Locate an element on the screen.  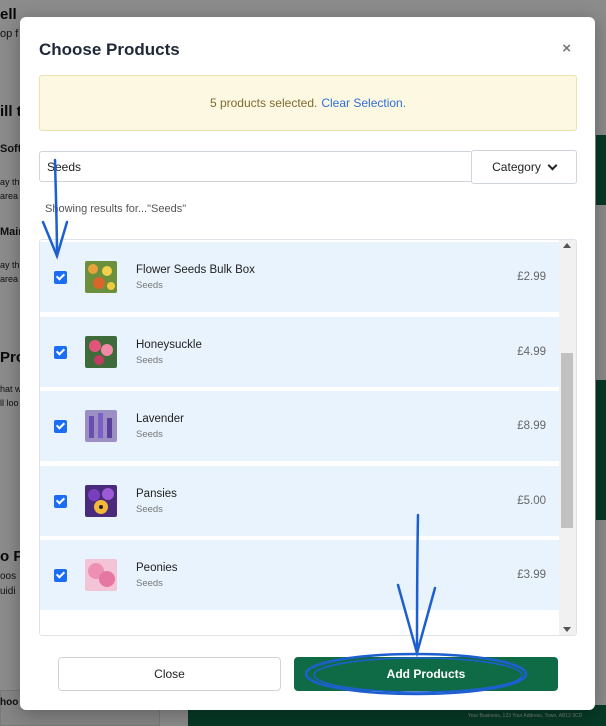
selection-notice: 5 products selected. Clear Selection. is located at coordinates (308, 103).